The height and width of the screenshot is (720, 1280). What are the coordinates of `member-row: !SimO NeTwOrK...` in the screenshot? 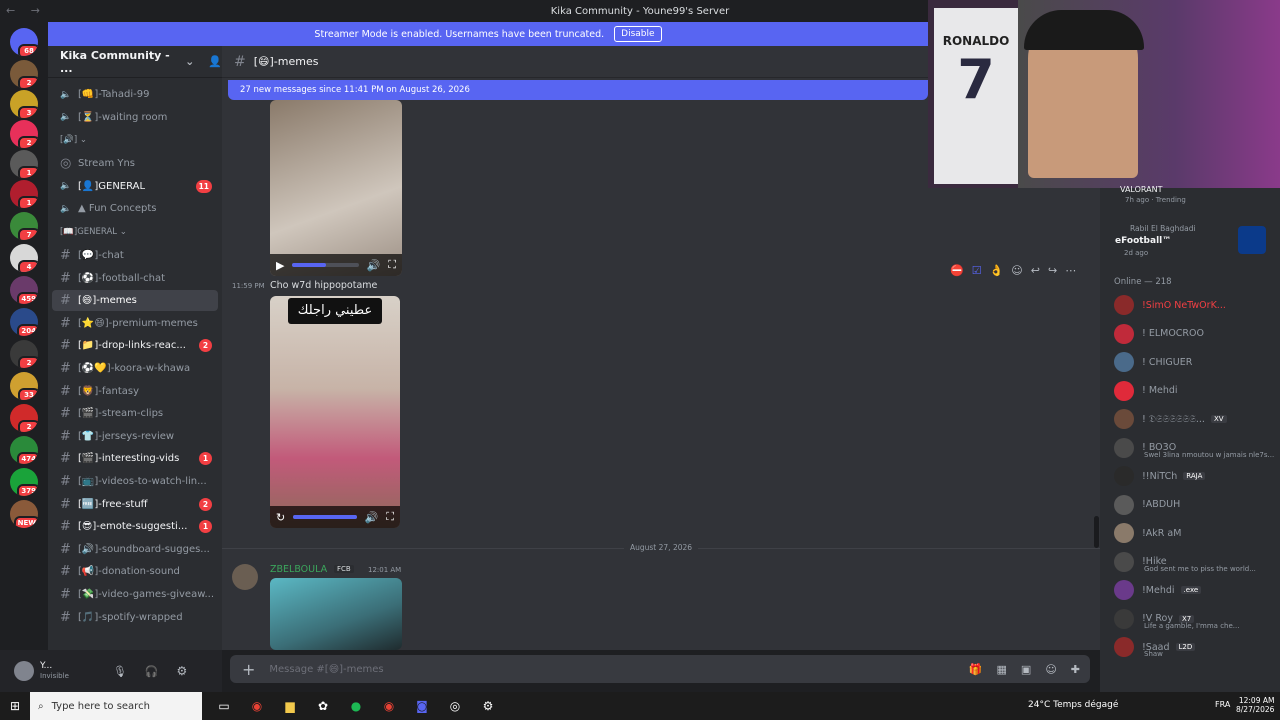 It's located at (1195, 305).